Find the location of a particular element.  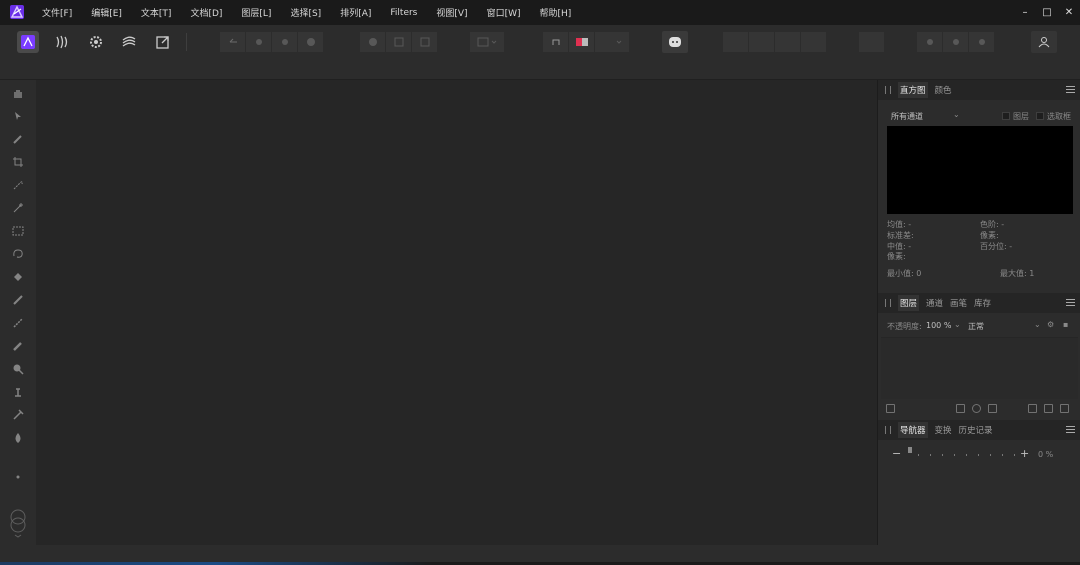

move-tool-icon is located at coordinates (18, 116).